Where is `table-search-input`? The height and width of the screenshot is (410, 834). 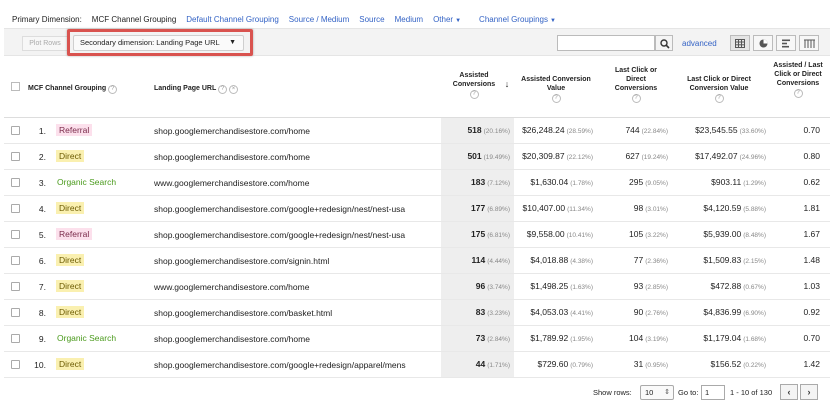
table-search-input is located at coordinates (606, 43).